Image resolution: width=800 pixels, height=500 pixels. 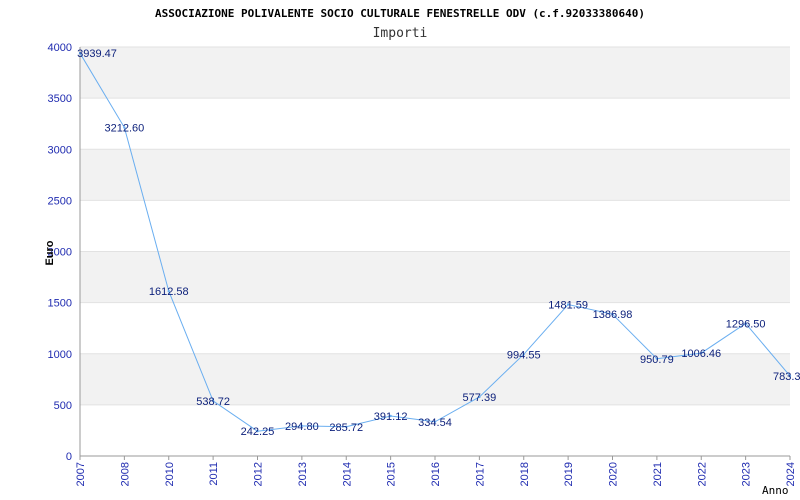 What do you see at coordinates (60, 304) in the screenshot?
I see `y-tick-label: 1500` at bounding box center [60, 304].